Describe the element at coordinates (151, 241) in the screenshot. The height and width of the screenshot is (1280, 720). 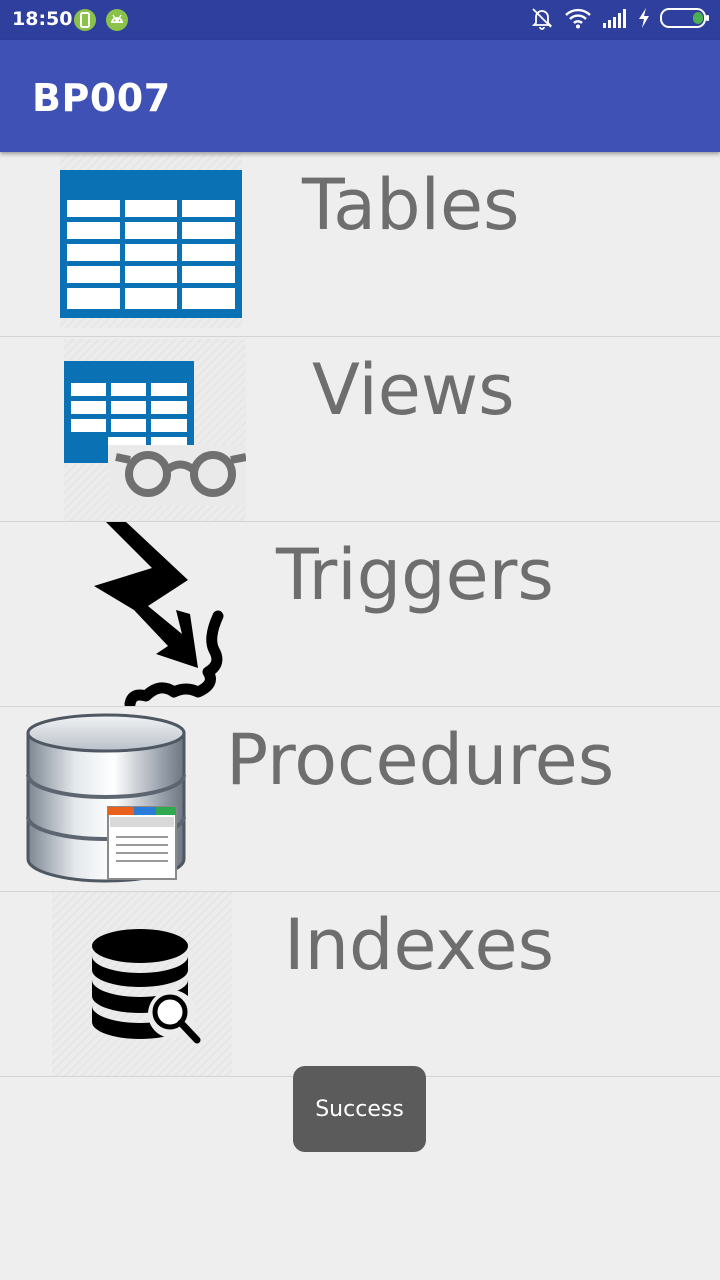
I see `table-icon` at that location.